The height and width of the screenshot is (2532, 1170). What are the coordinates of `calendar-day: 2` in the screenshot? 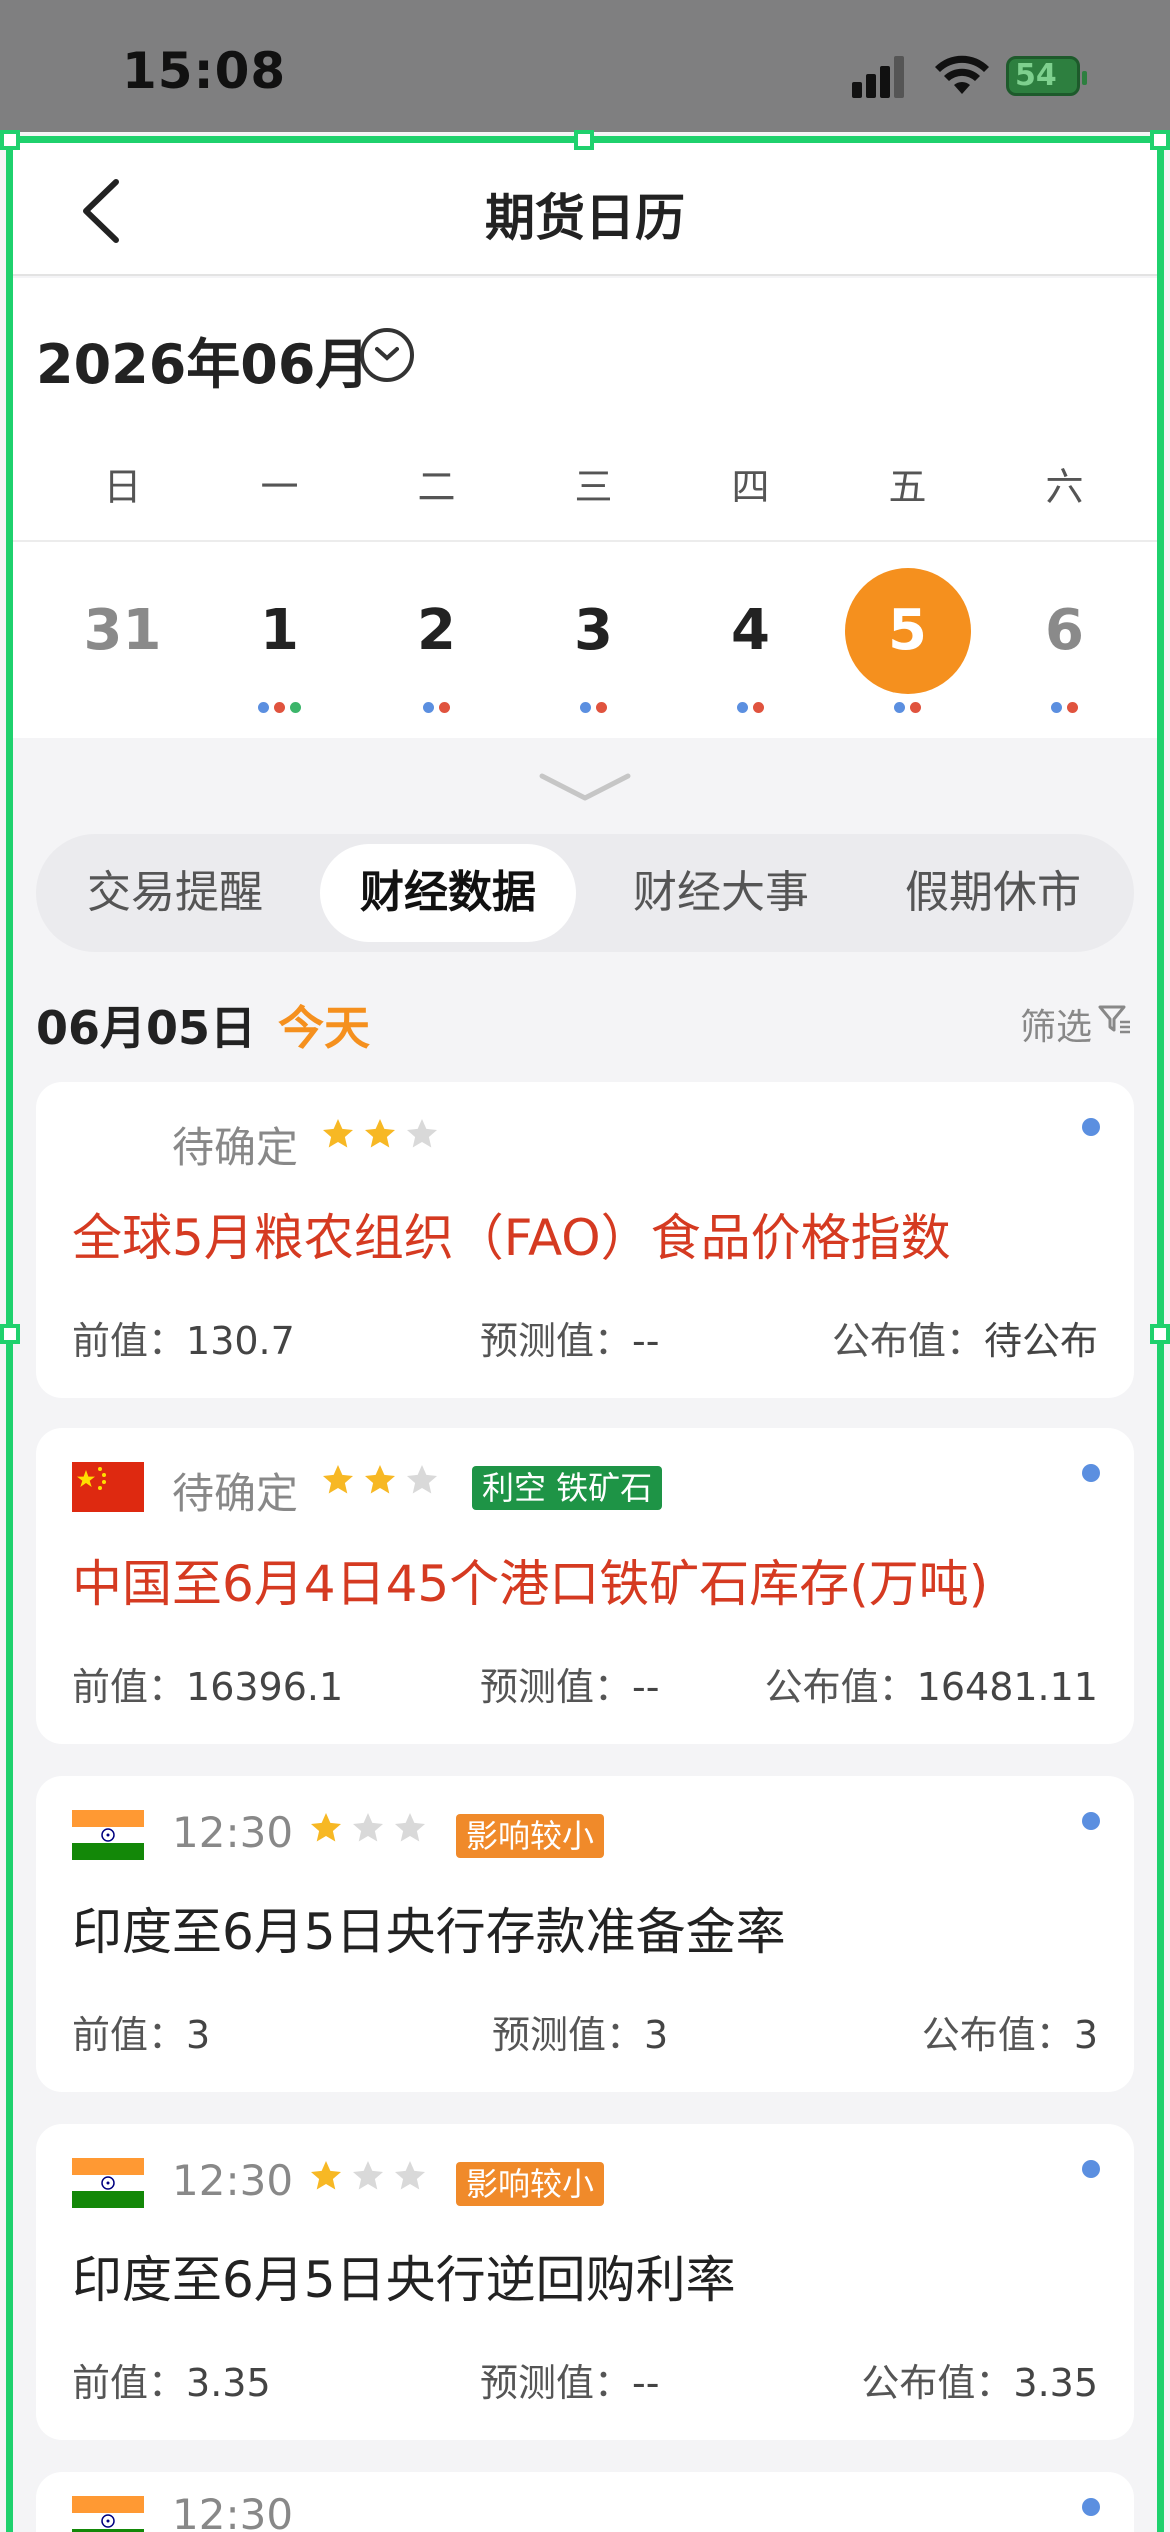 It's located at (436, 641).